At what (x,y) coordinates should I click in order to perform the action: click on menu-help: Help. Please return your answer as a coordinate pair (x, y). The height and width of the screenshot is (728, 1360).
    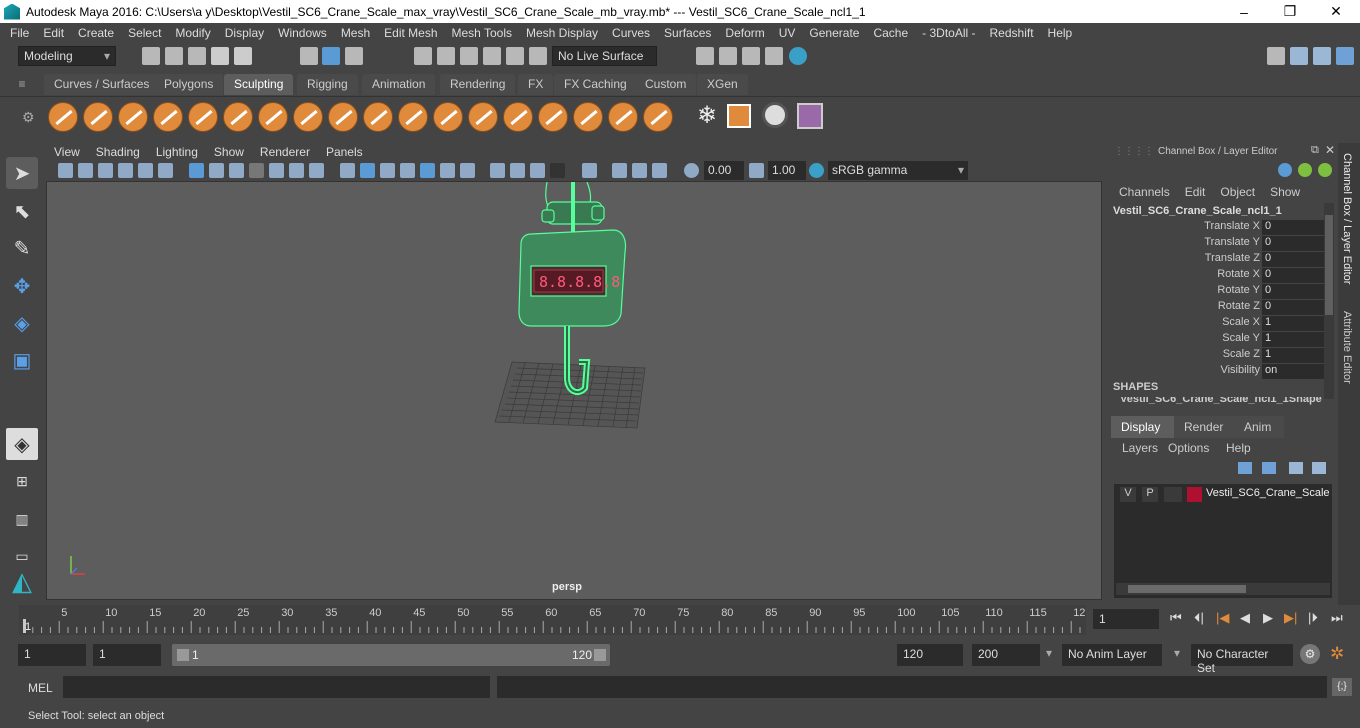
    Looking at the image, I should click on (1060, 33).